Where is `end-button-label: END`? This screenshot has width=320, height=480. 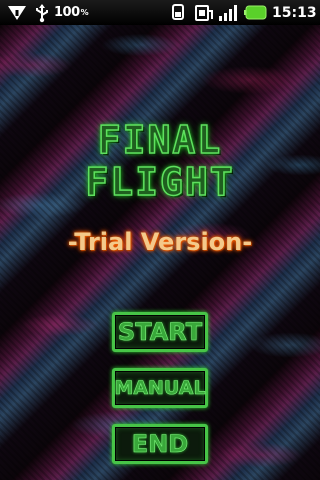 end-button-label: END is located at coordinates (160, 444).